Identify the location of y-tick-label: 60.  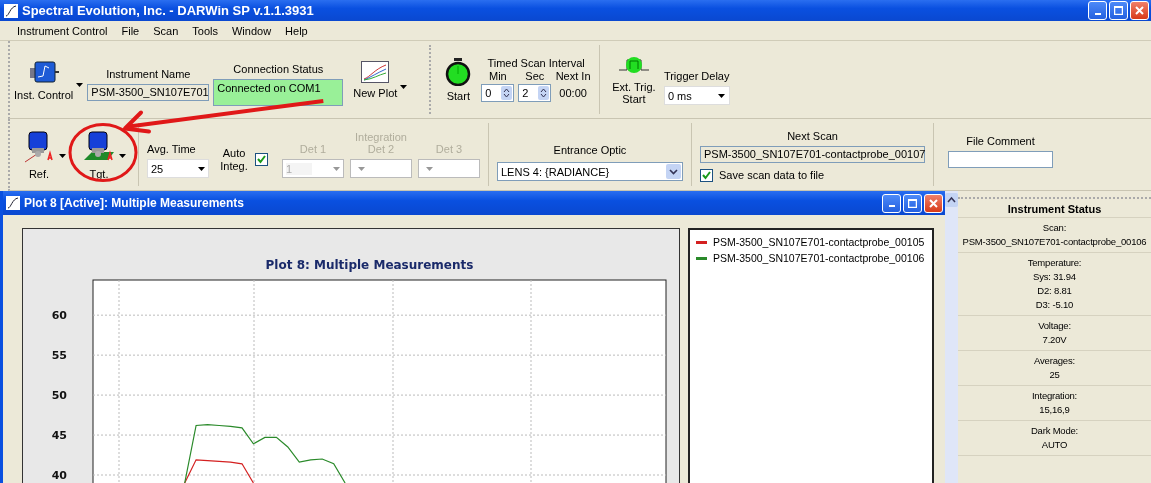
(59, 316).